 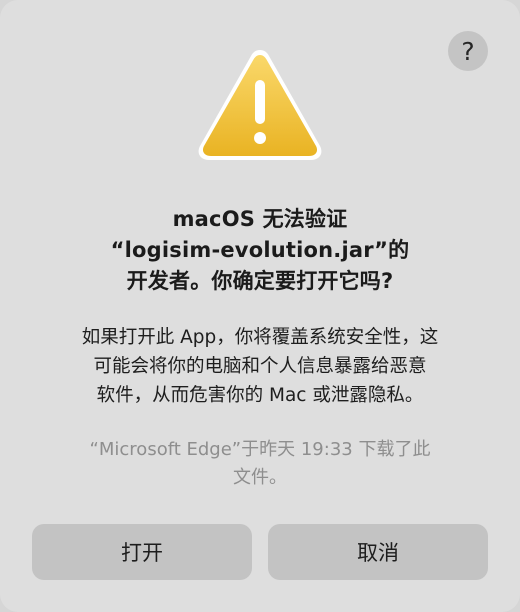 I want to click on message-line: 如果打开此 App，你将覆盖系统安全性，这, so click(x=260, y=337).